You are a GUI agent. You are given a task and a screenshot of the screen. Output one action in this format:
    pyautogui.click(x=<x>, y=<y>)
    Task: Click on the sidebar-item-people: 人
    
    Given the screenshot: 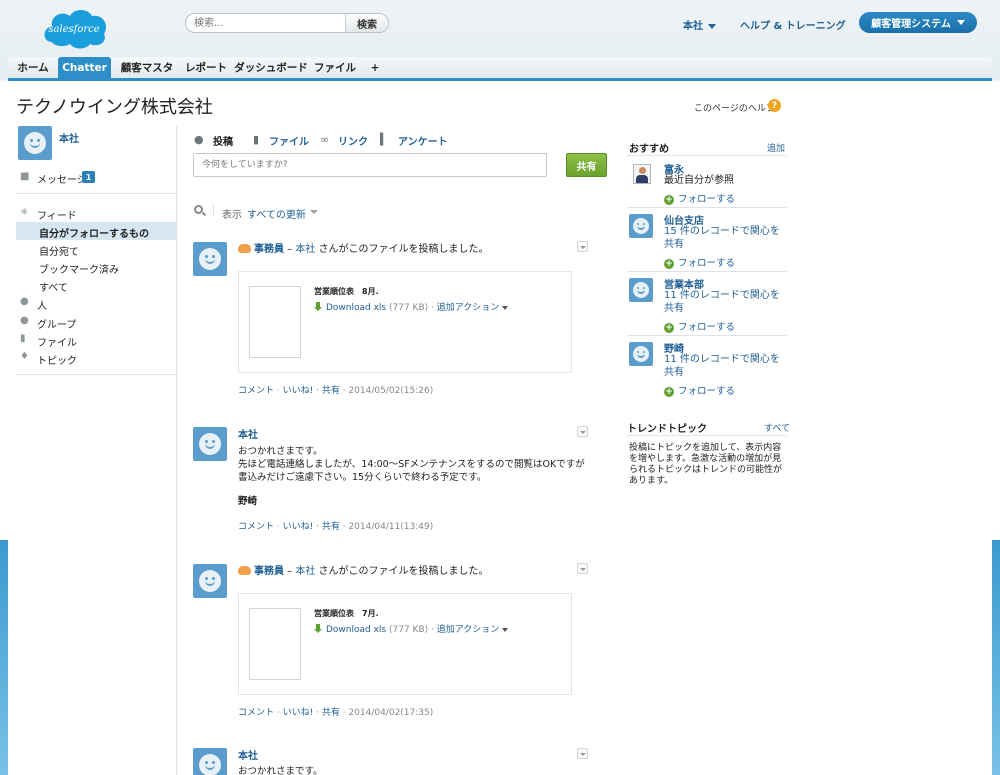 What is the action you would take?
    pyautogui.click(x=42, y=304)
    